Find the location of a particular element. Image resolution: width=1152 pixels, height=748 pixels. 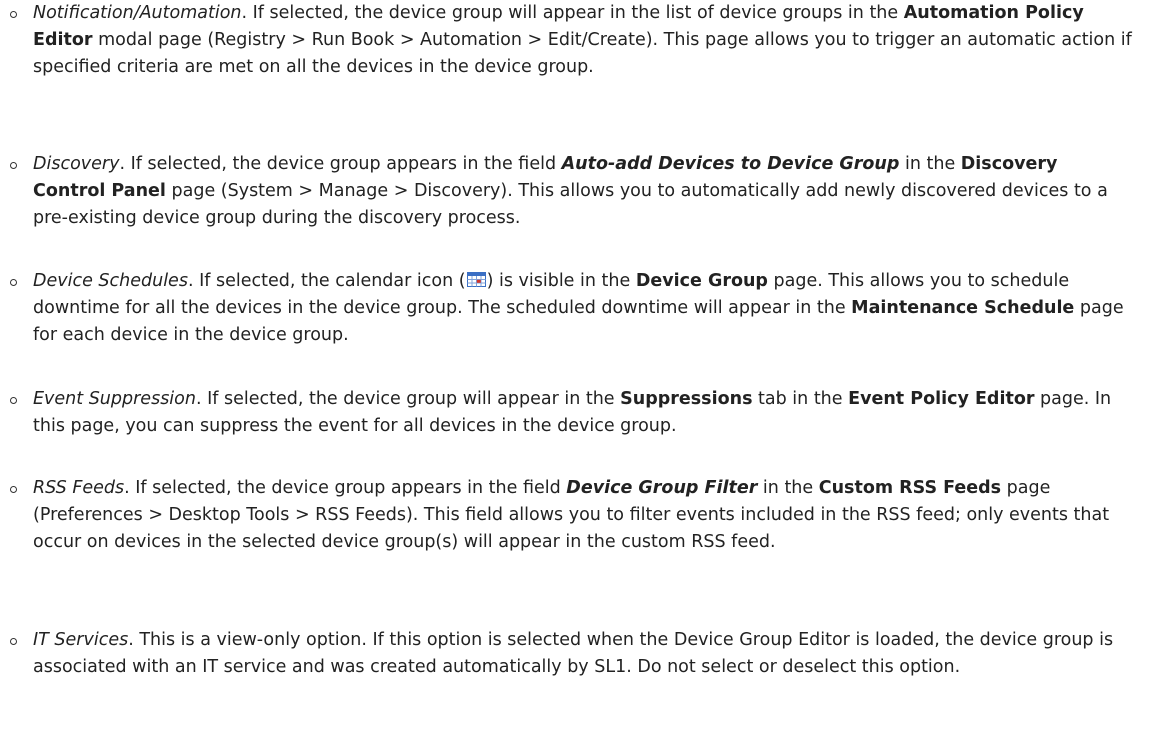

ui-name: Device Group is located at coordinates (701, 281).